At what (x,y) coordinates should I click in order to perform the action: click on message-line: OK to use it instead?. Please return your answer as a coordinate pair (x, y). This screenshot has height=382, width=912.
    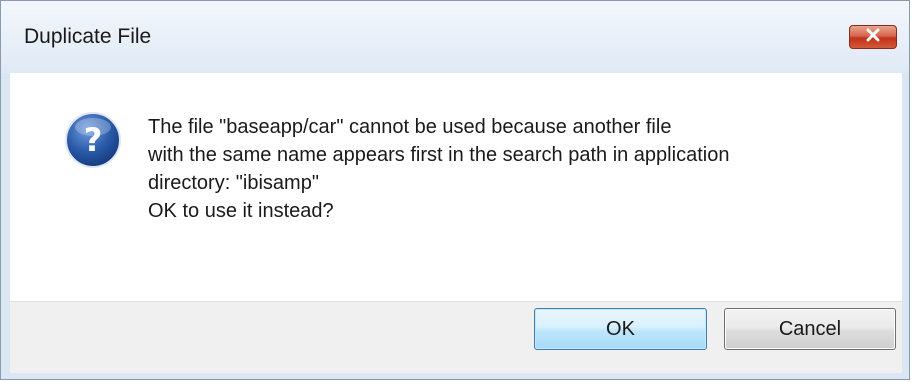
    Looking at the image, I should click on (241, 211).